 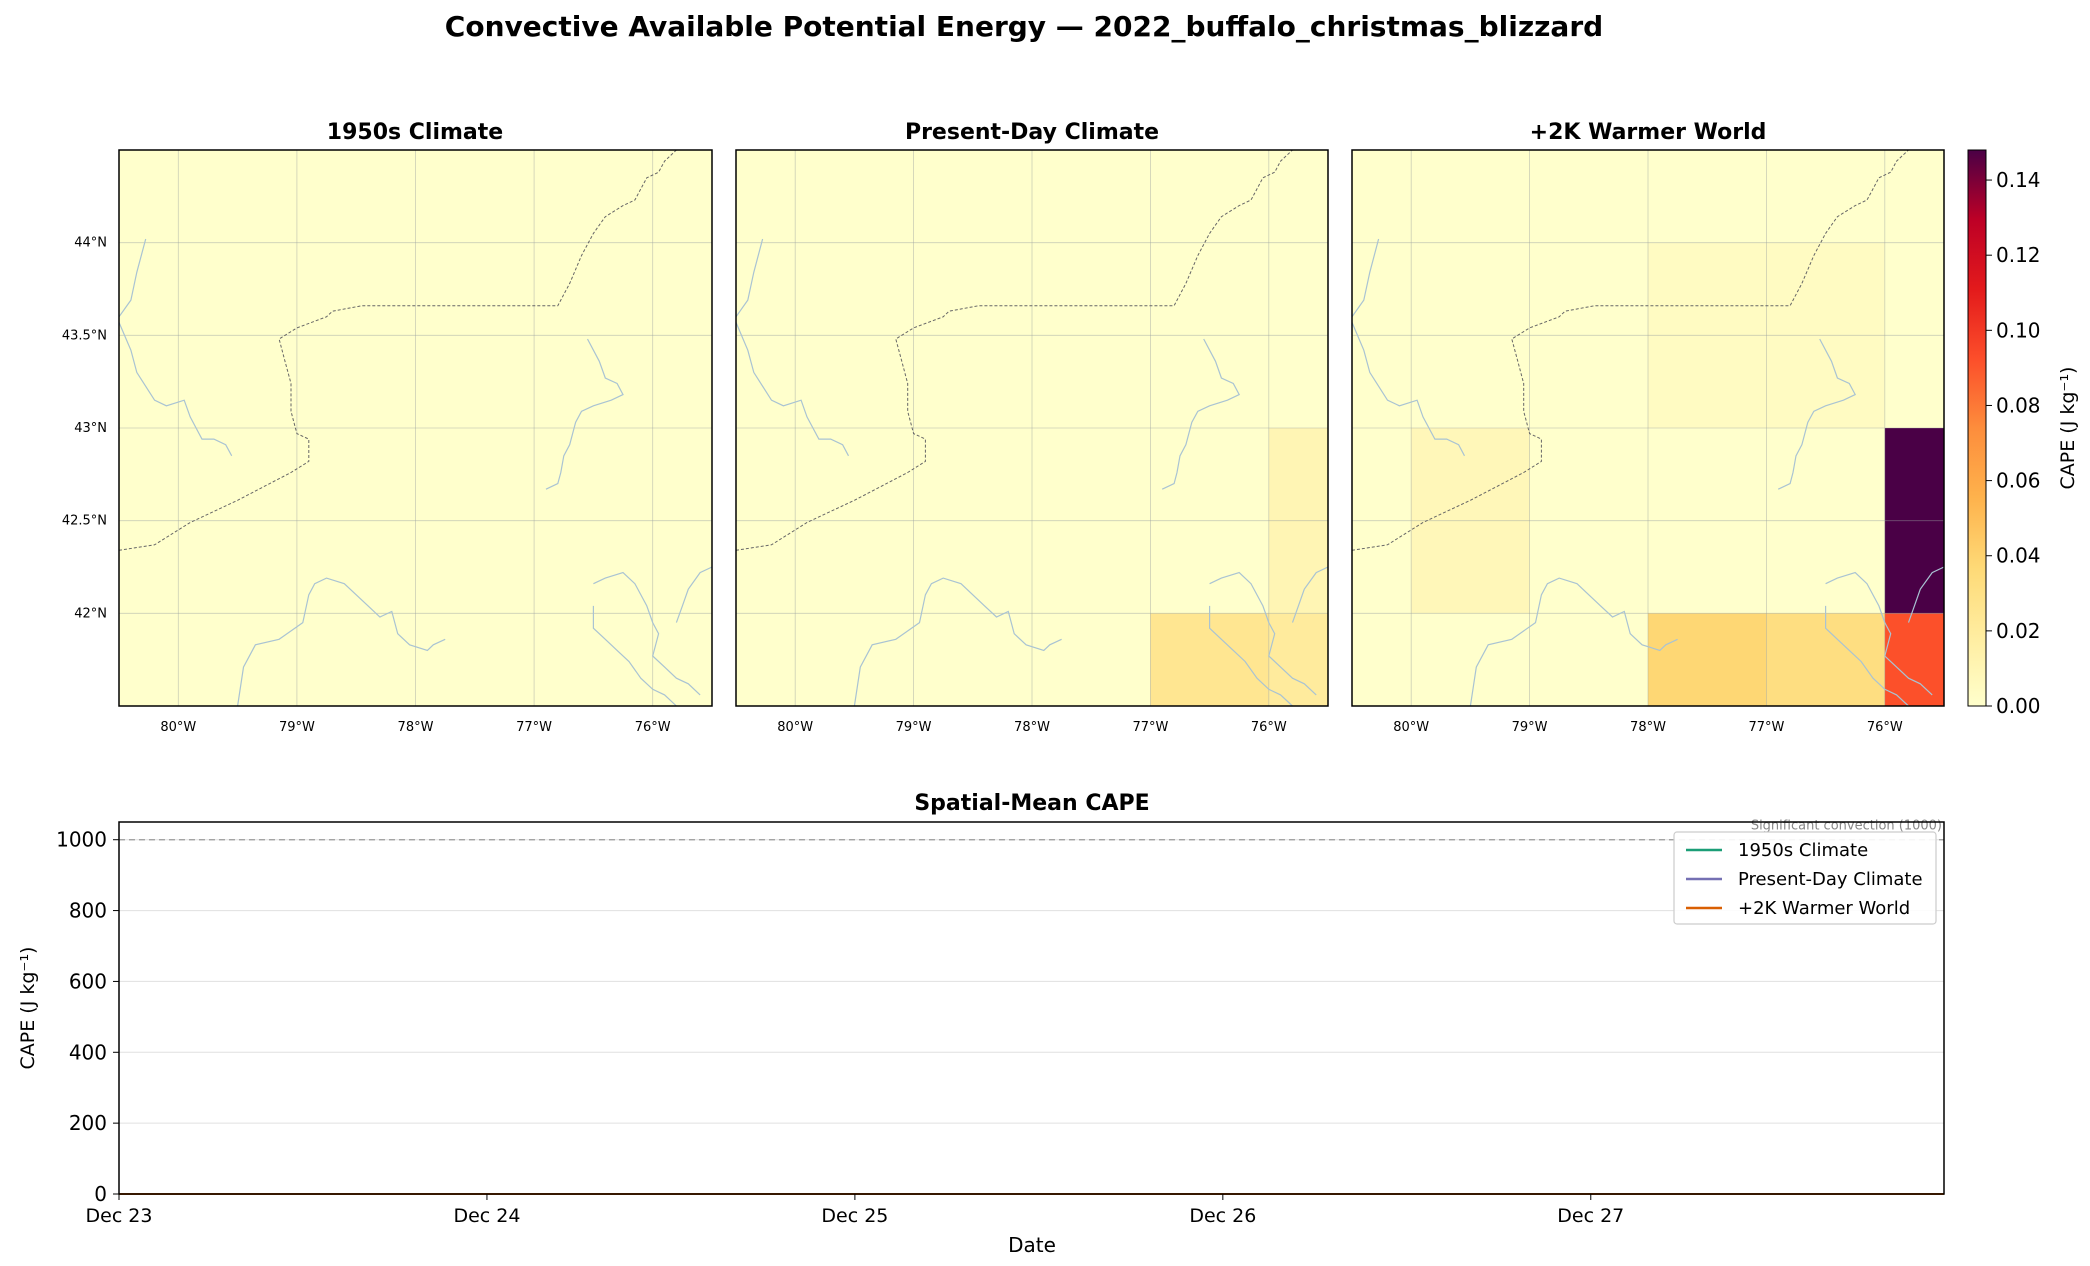 What do you see at coordinates (2018, 706) in the screenshot?
I see `colorbar-tick-label: 0.00` at bounding box center [2018, 706].